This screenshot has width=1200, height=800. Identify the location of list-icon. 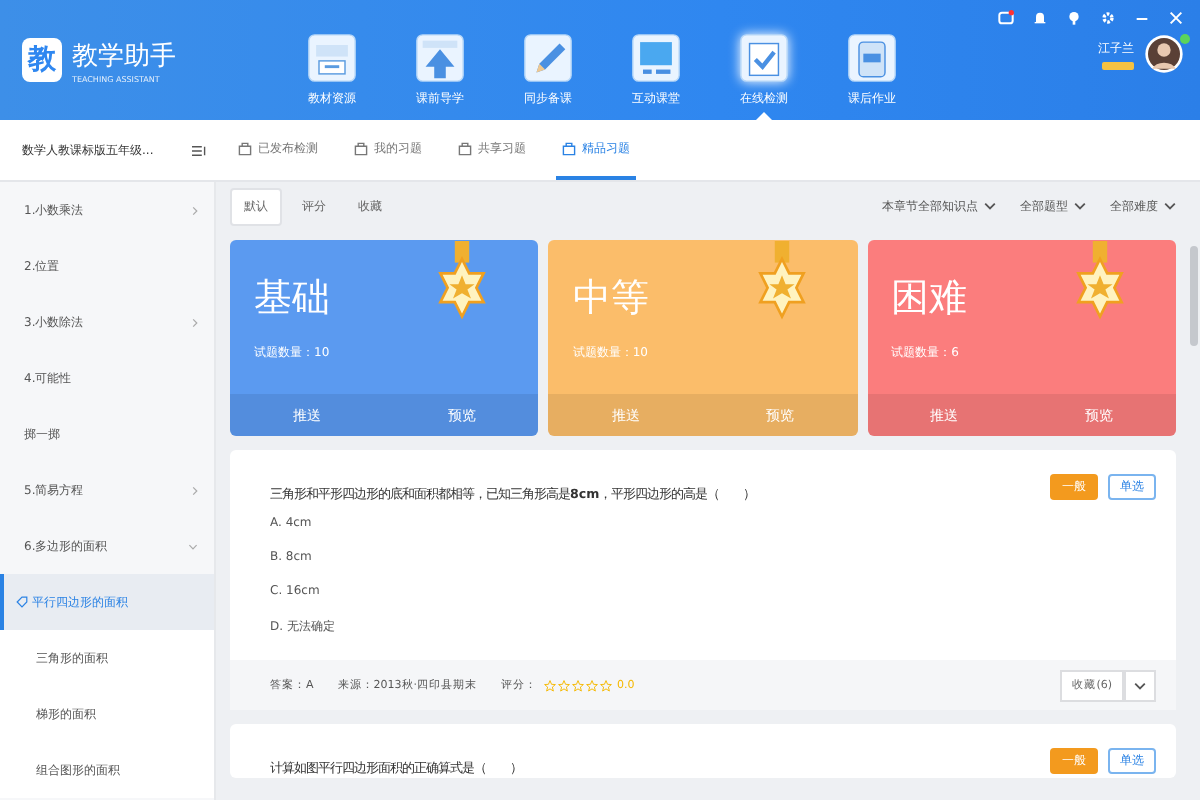
(199, 150).